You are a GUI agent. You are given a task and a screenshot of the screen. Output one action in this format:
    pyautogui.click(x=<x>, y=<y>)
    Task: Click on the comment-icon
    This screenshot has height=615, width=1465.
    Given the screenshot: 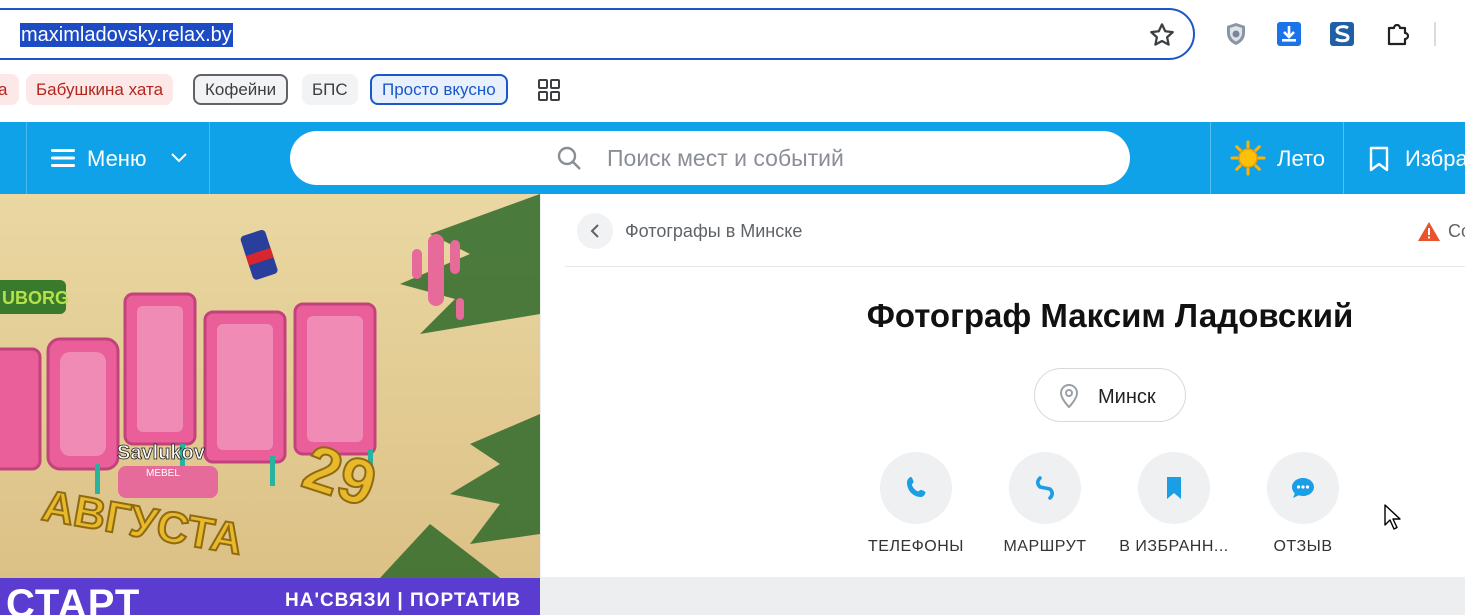 What is the action you would take?
    pyautogui.click(x=1303, y=488)
    